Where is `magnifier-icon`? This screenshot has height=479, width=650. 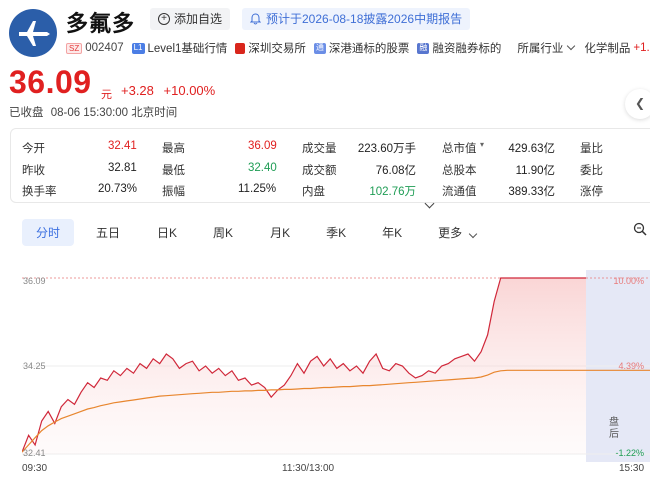
magnifier-icon is located at coordinates (640, 229).